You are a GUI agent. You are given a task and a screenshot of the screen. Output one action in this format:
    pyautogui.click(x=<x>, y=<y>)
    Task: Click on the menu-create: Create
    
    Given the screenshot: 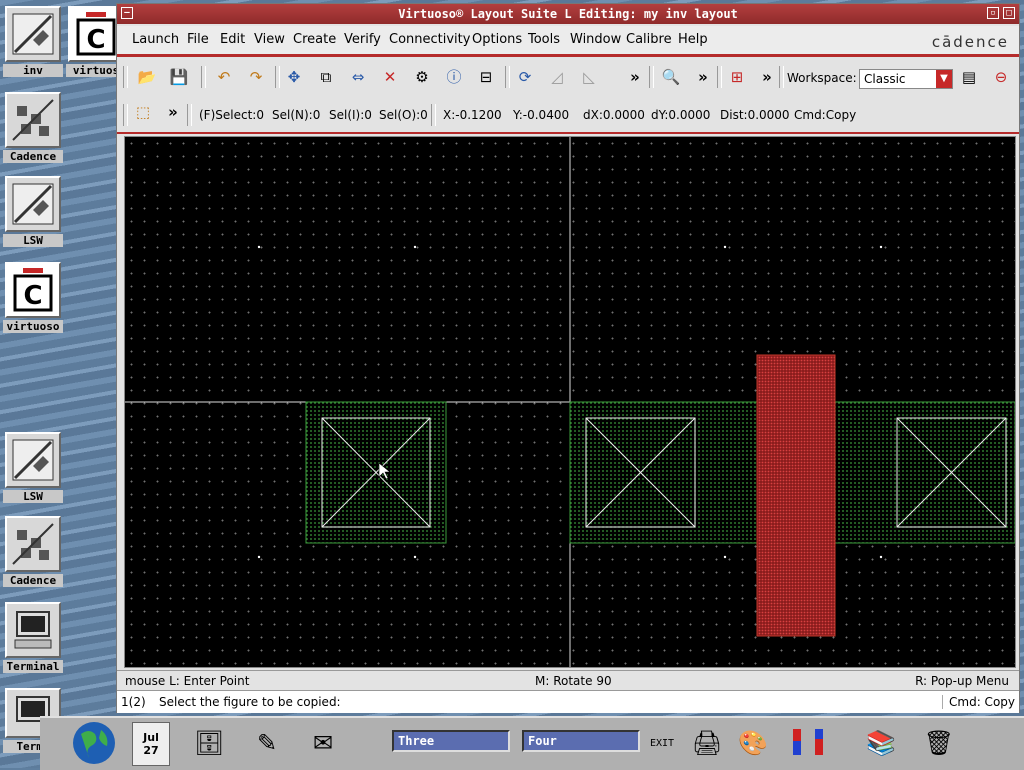 What is the action you would take?
    pyautogui.click(x=314, y=39)
    